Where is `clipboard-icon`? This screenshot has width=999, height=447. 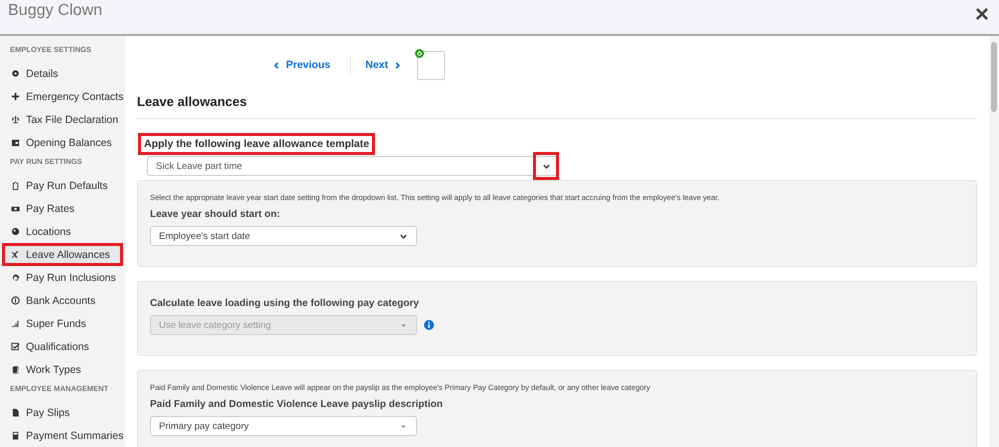
clipboard-icon is located at coordinates (15, 185).